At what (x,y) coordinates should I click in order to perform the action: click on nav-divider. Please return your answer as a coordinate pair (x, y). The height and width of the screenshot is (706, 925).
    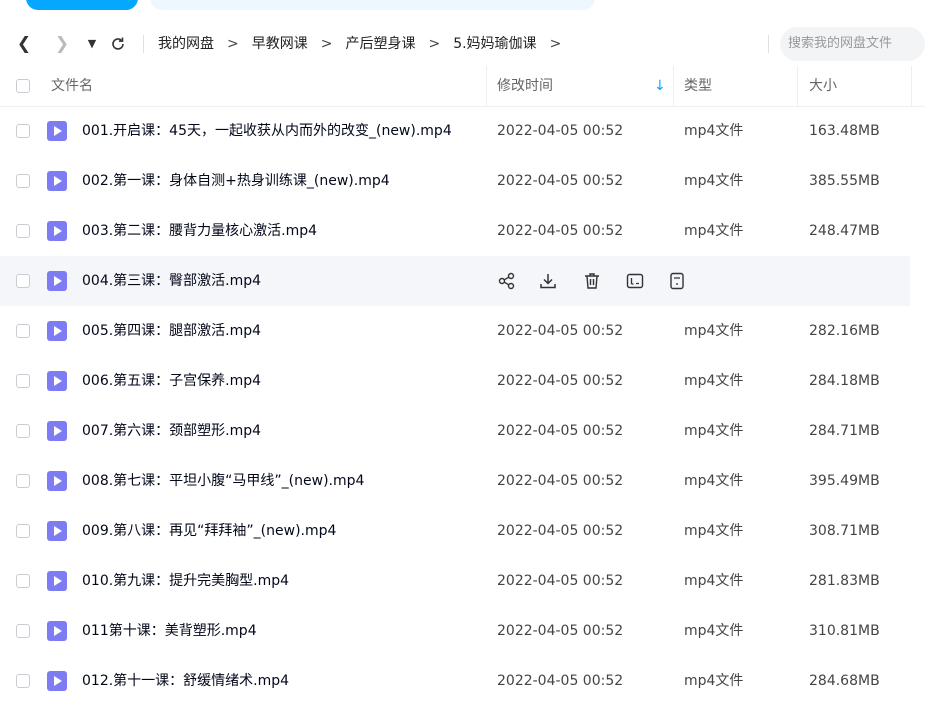
    Looking at the image, I should click on (143, 44).